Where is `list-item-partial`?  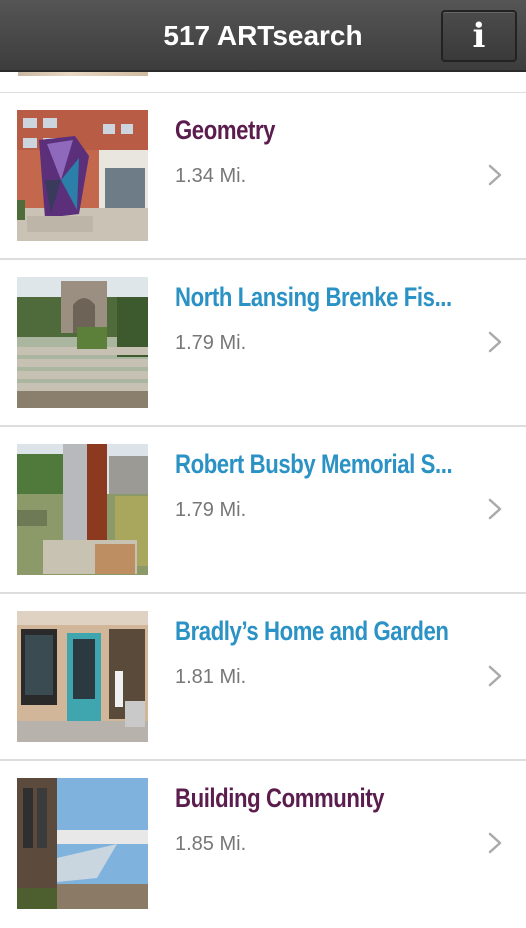
list-item-partial is located at coordinates (263, 82).